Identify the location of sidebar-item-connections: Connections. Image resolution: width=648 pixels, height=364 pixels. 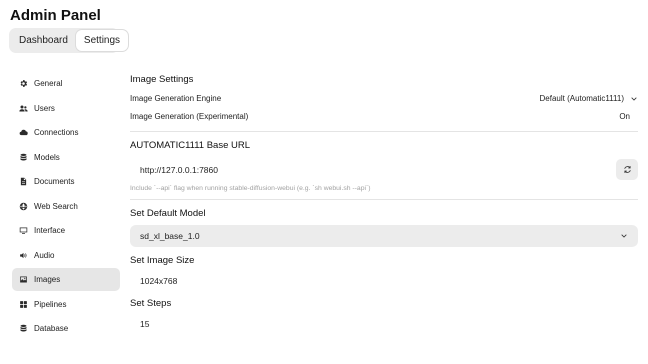
(66, 132).